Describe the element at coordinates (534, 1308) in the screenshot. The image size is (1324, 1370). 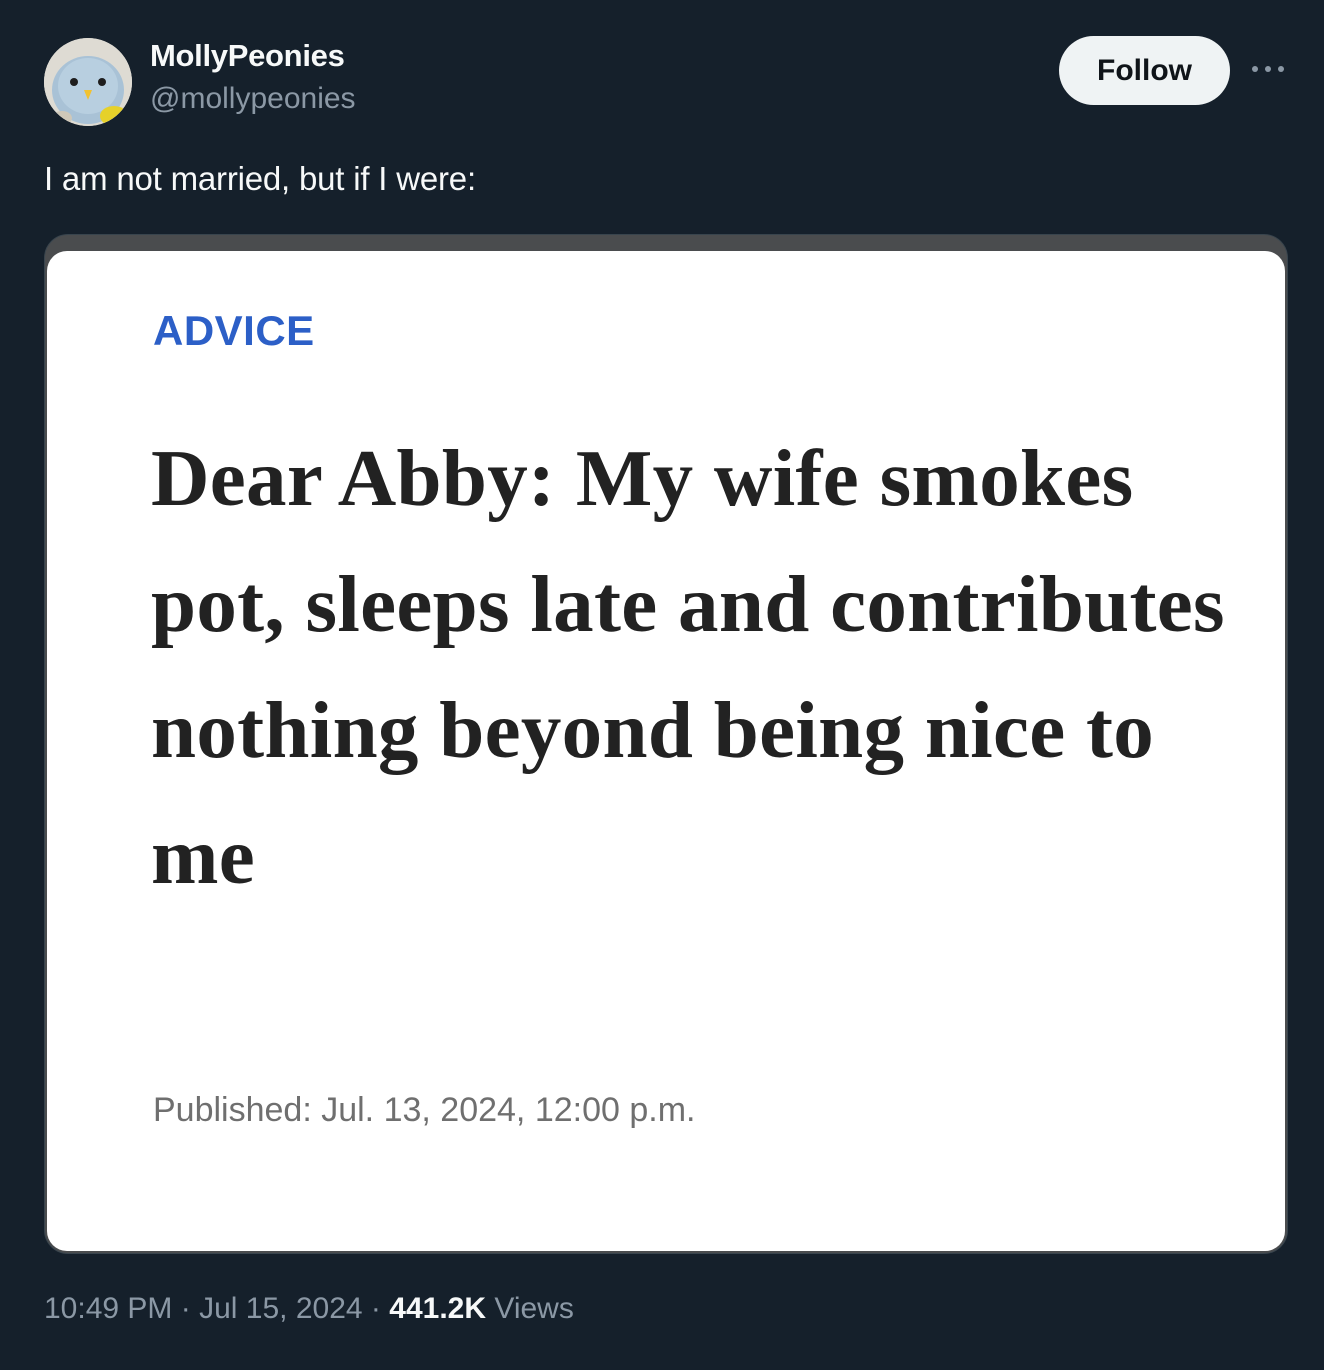
I see `views-label: Views` at that location.